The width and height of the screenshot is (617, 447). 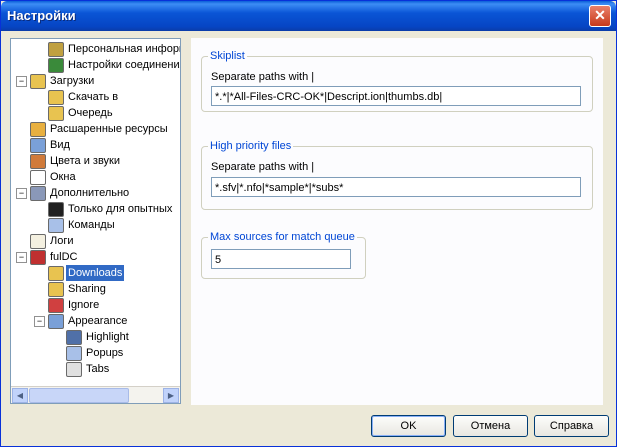 I want to click on console-icon, so click(x=56, y=209).